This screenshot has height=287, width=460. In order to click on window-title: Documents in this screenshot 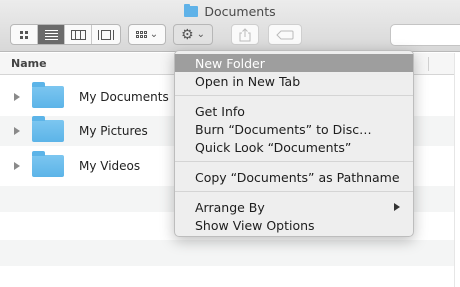, I will do `click(230, 11)`.